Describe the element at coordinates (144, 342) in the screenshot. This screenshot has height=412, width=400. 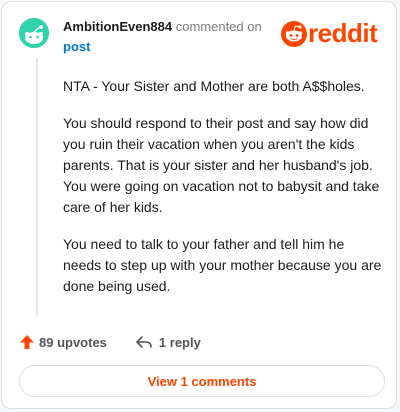
I see `reply-arrow-icon` at that location.